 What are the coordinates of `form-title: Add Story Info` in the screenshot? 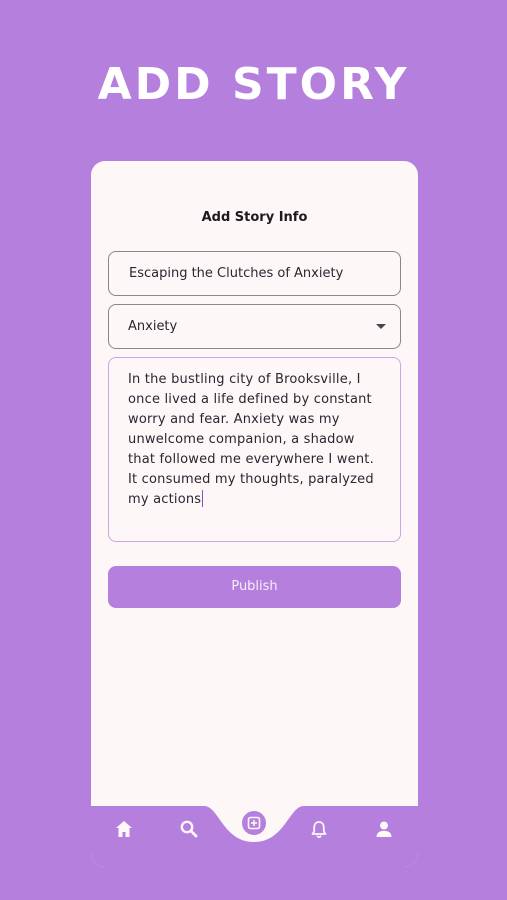 It's located at (254, 217).